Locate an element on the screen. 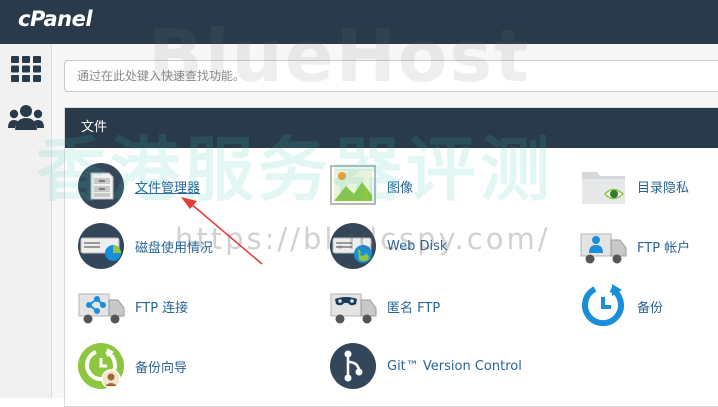  backup-wizard-link: 备份向导 is located at coordinates (132, 366).